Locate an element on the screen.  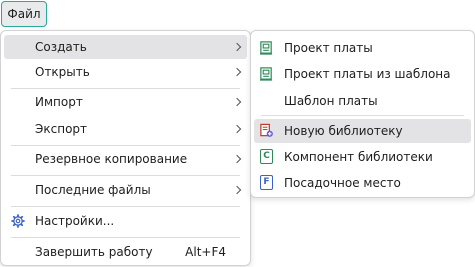
footprint-icon: F is located at coordinates (266, 182).